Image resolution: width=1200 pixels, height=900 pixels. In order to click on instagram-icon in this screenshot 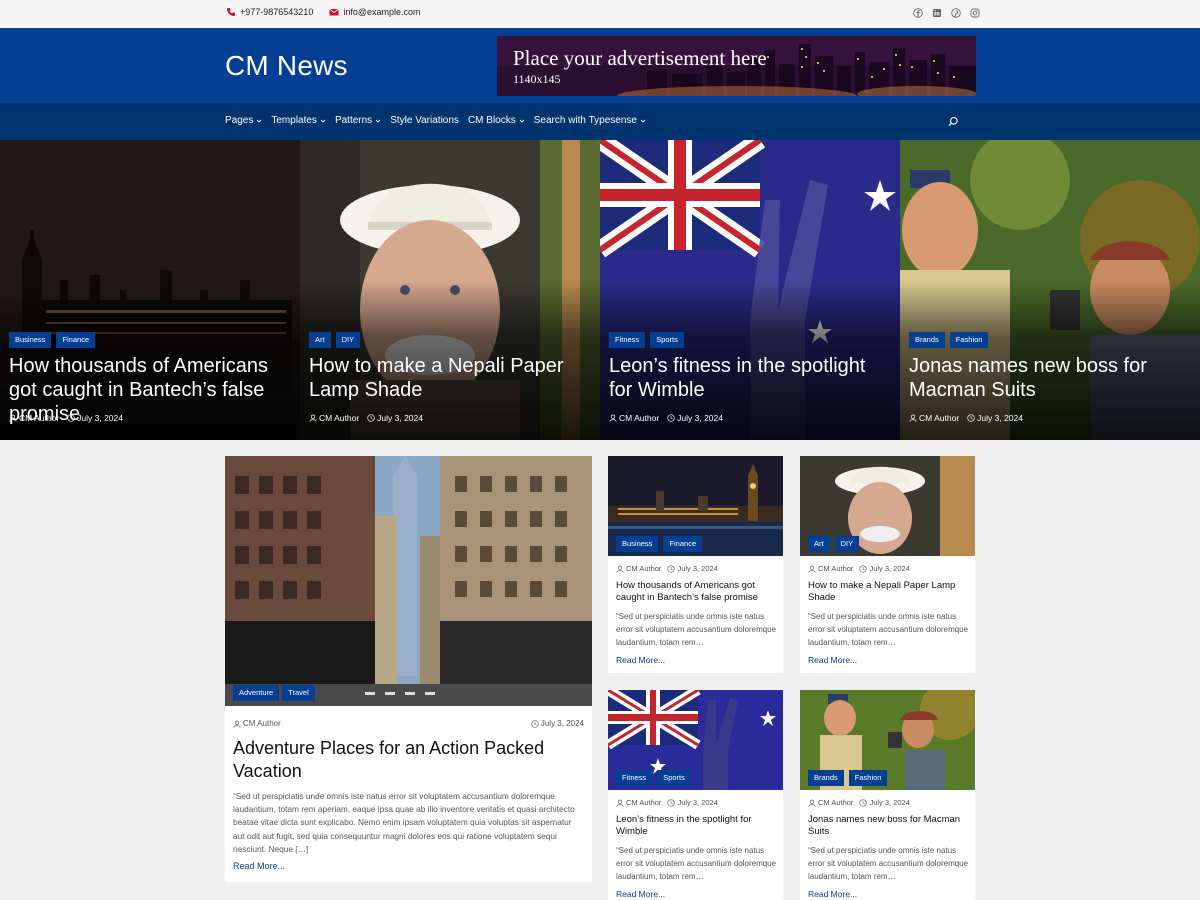, I will do `click(975, 13)`.